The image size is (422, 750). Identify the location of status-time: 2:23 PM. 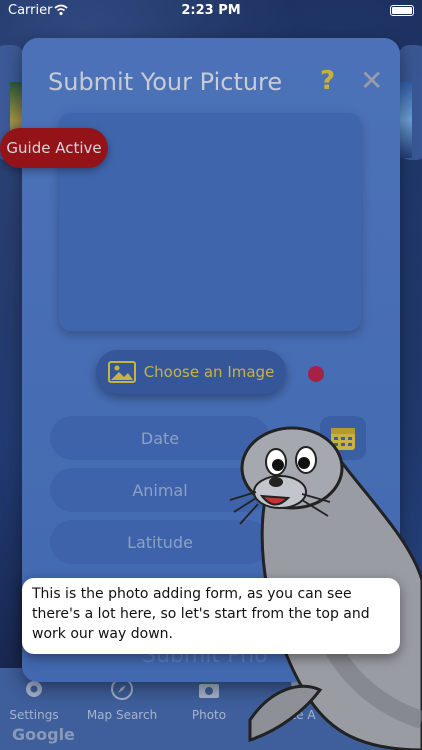
(211, 10).